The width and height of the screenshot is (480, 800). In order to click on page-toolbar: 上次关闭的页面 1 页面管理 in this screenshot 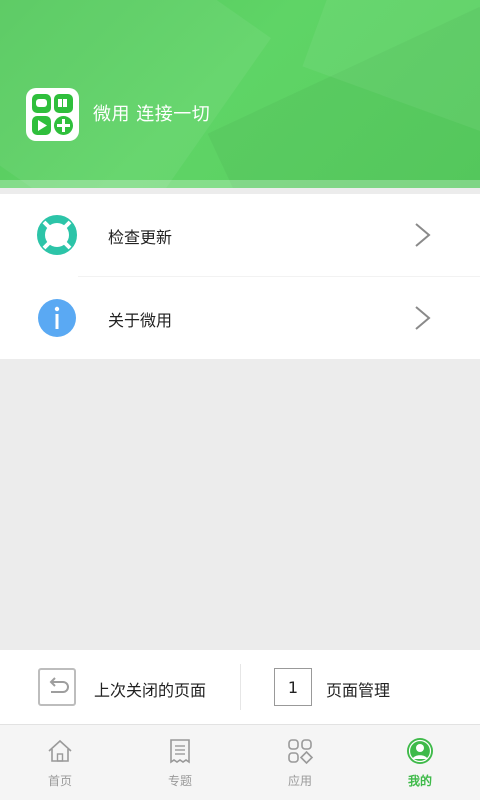, I will do `click(240, 687)`.